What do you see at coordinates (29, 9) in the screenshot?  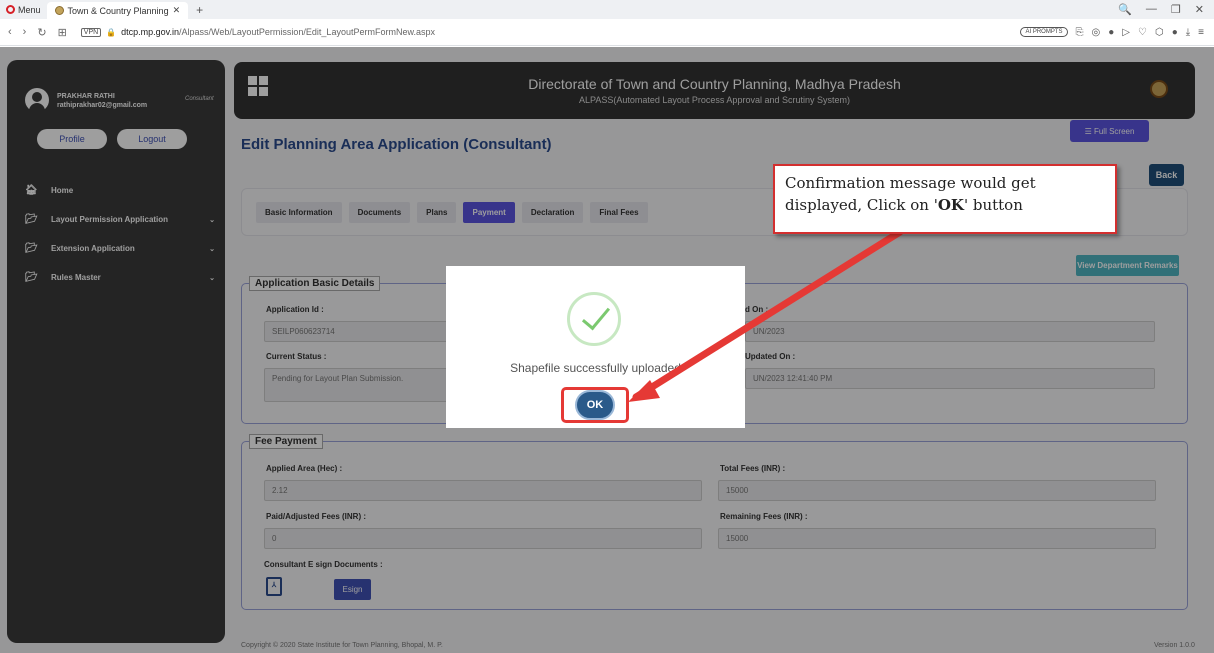 I see `browser-menu-label: Menu` at bounding box center [29, 9].